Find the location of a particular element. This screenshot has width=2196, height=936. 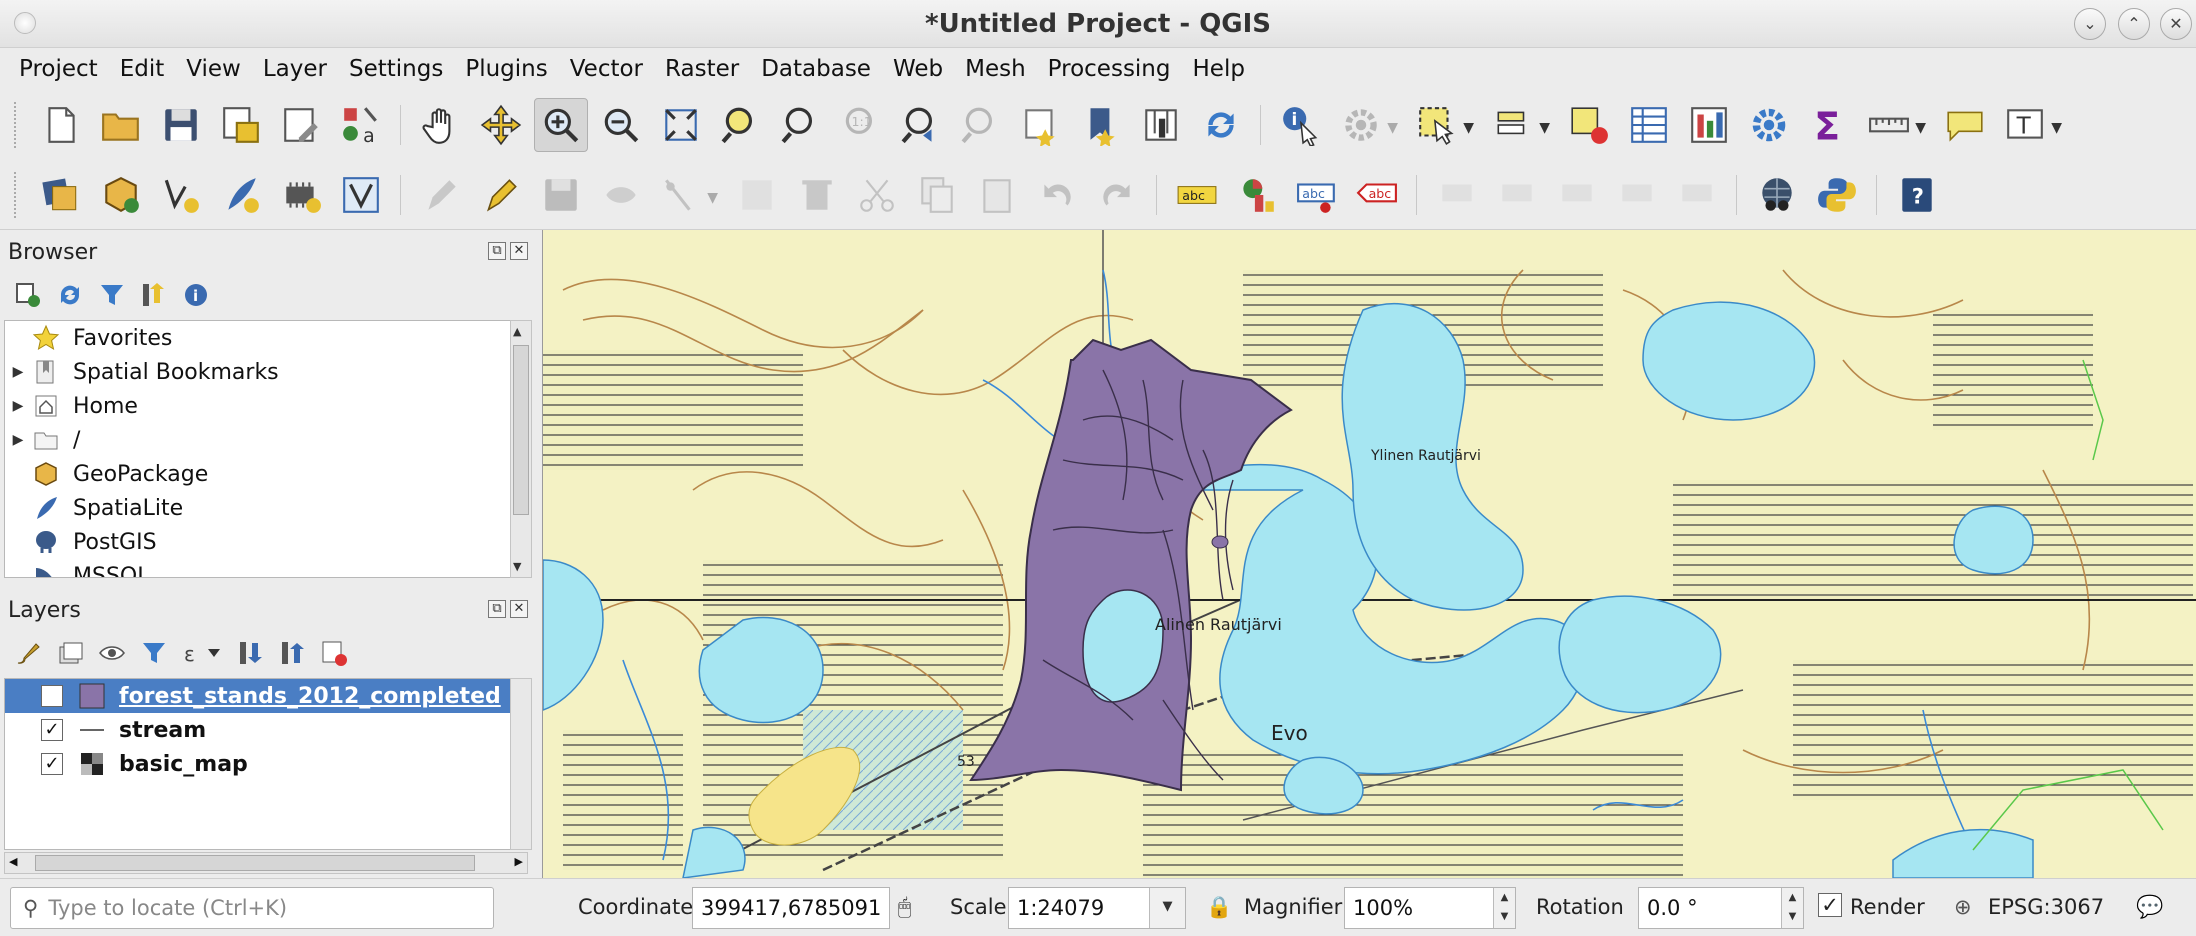

new-shapefile-button is located at coordinates (181, 195).